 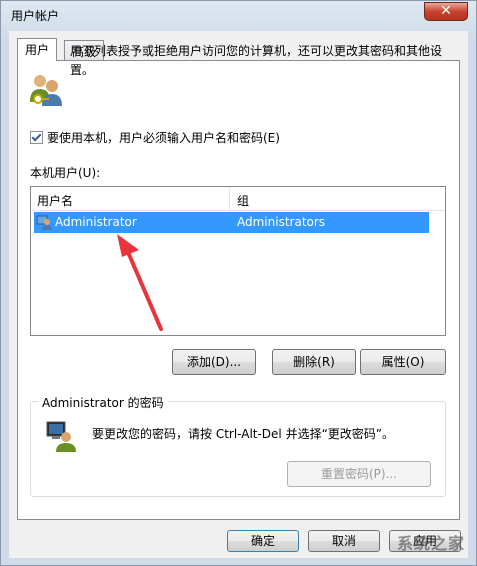 What do you see at coordinates (37, 49) in the screenshot?
I see `tab-users: 用户` at bounding box center [37, 49].